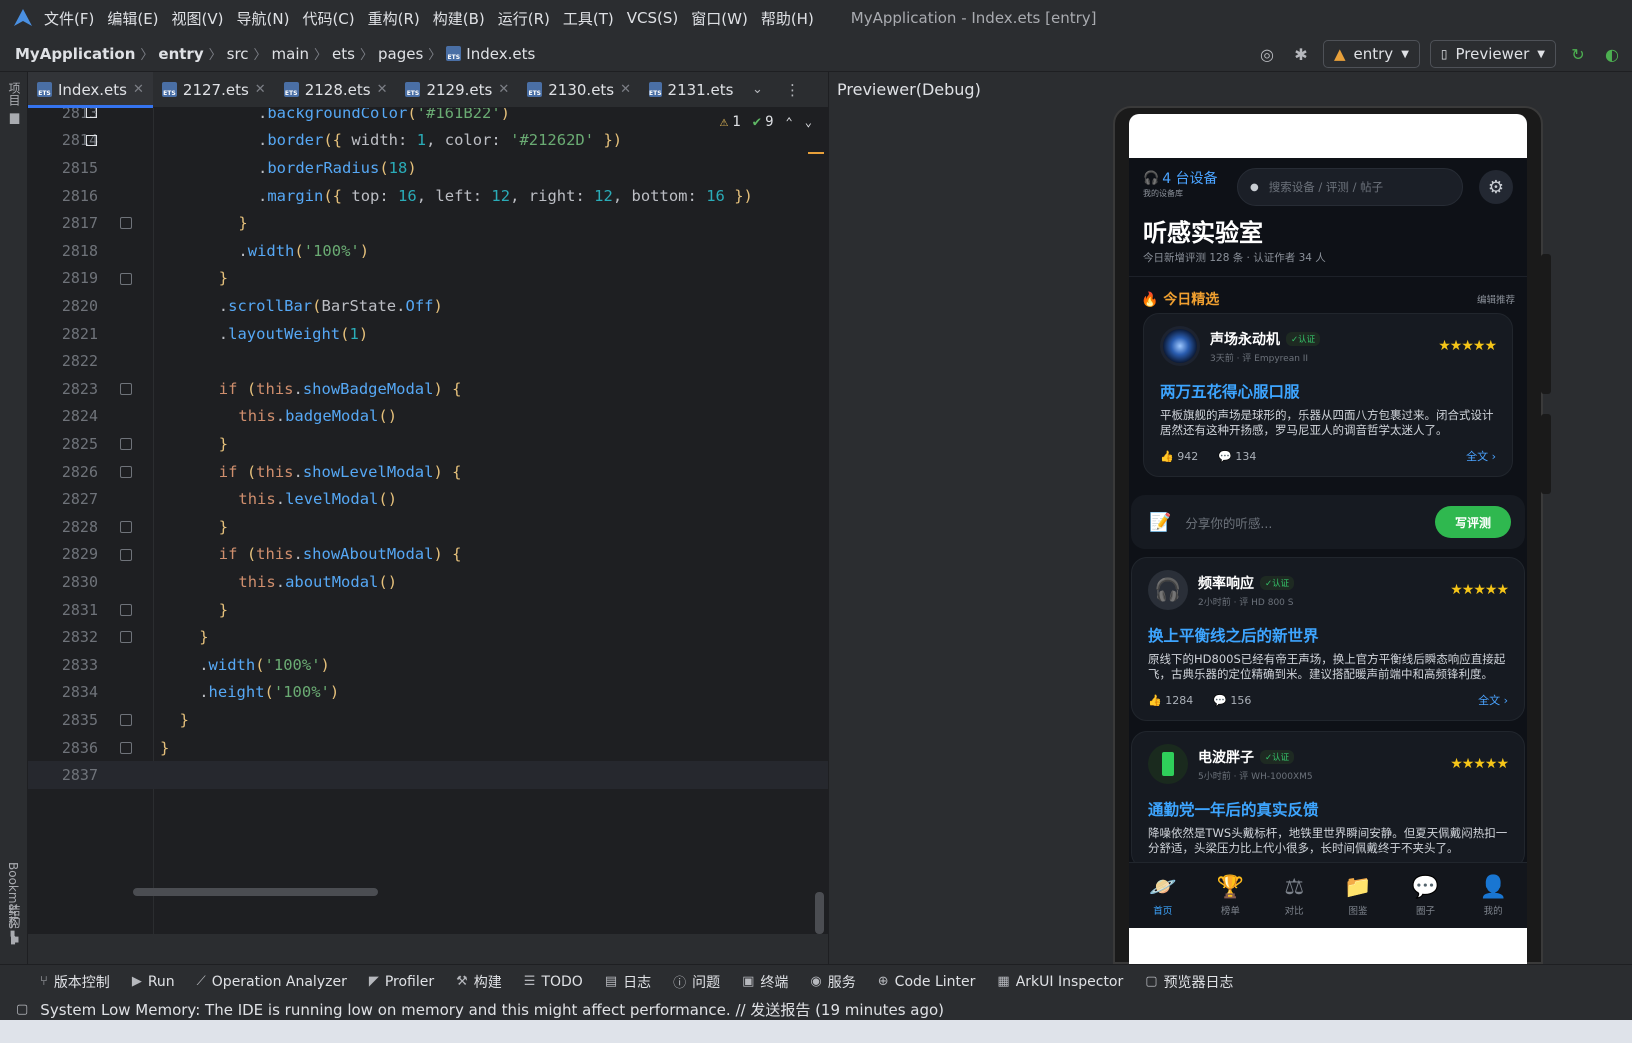 The width and height of the screenshot is (1632, 1043). I want to click on menu-build: 构建(B), so click(459, 18).